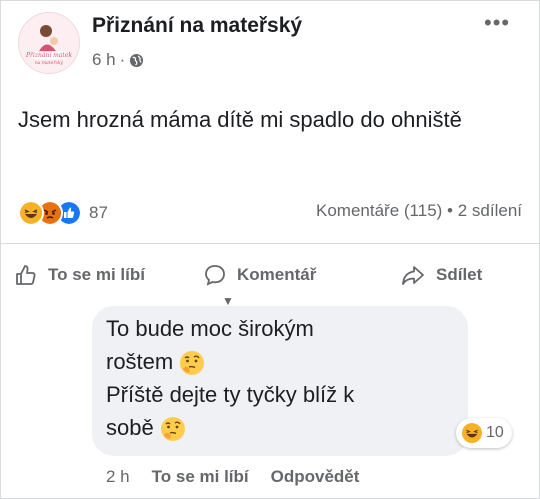 The width and height of the screenshot is (540, 499). Describe the element at coordinates (118, 60) in the screenshot. I see `post-meta: 6 h ·` at that location.